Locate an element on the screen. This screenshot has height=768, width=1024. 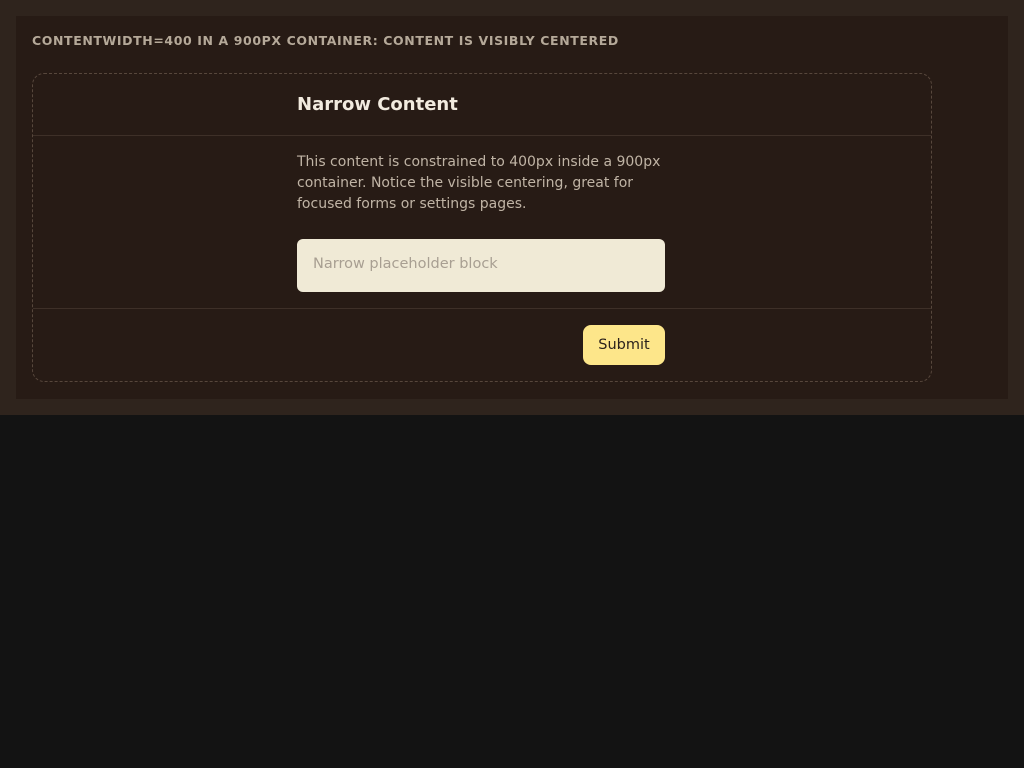
content-title: Narrow Content is located at coordinates (377, 104).